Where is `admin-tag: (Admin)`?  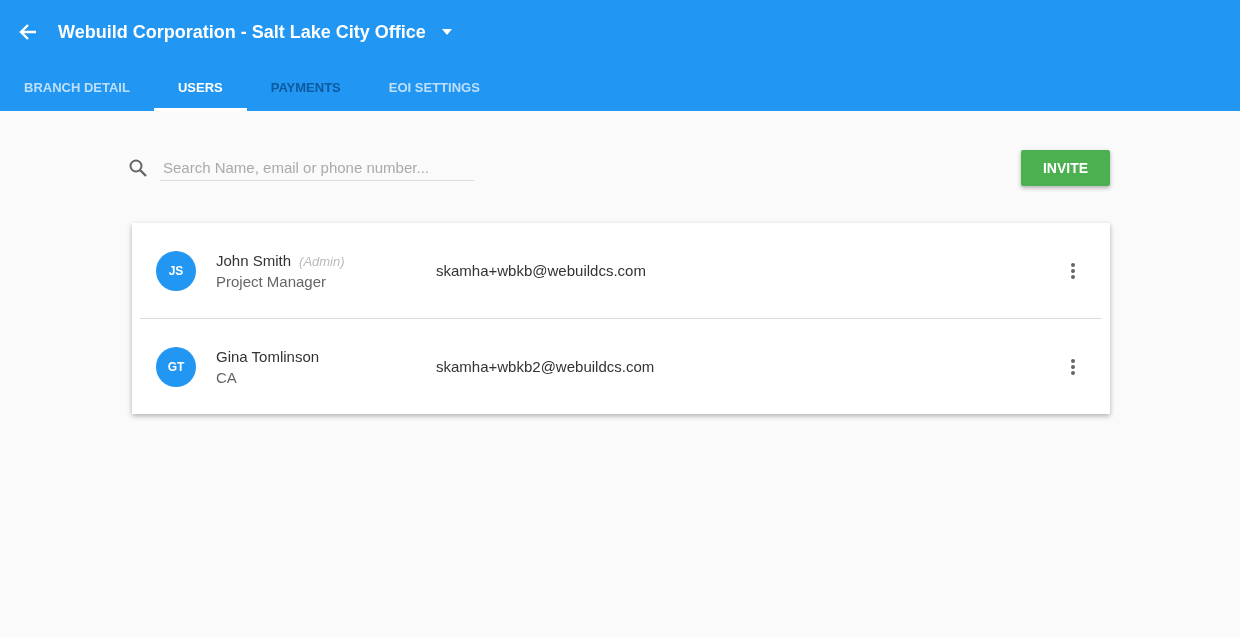 admin-tag: (Admin) is located at coordinates (322, 261).